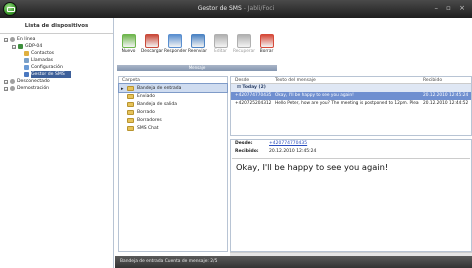 This screenshot has width=472, height=268. What do you see at coordinates (56, 46) in the screenshot?
I see `tree-item: − GDP-04` at bounding box center [56, 46].